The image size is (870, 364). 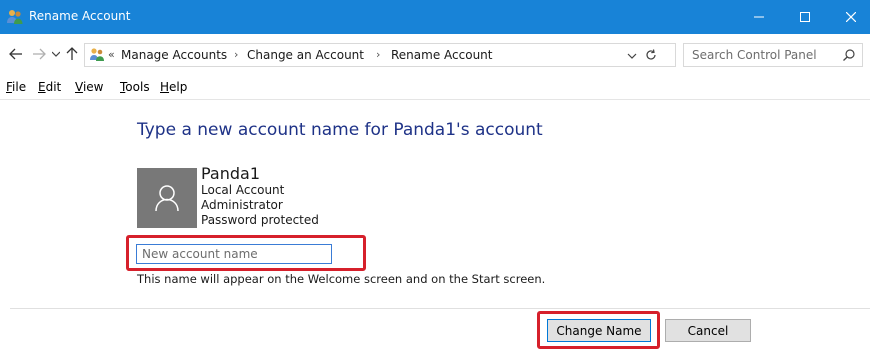 I want to click on forward-arrow-icon, so click(x=39, y=54).